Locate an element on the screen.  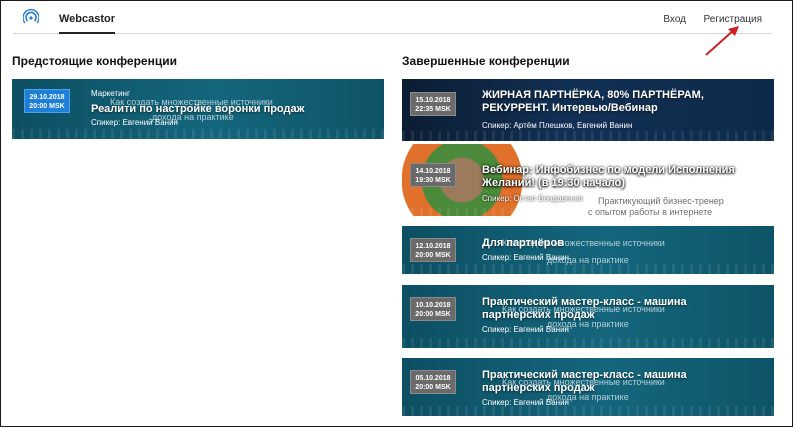
card-background-text: Практикующий бизнес-тренер is located at coordinates (661, 201).